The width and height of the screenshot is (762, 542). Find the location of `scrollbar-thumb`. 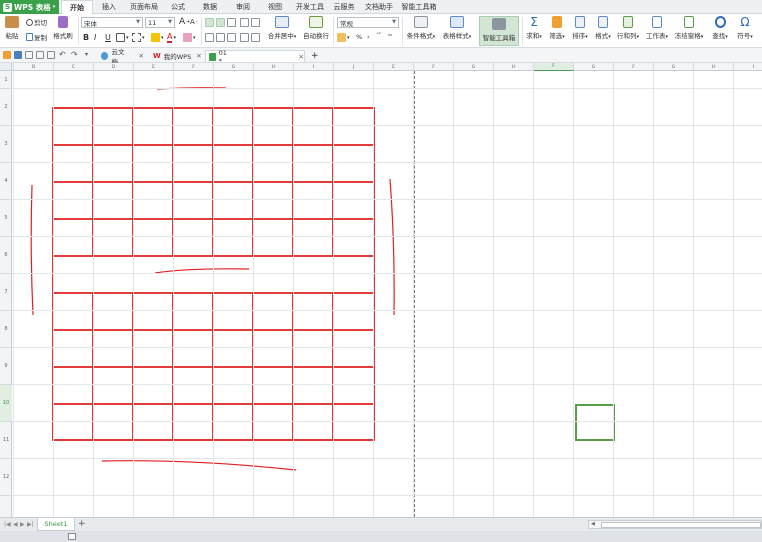

scrollbar-thumb is located at coordinates (681, 525).